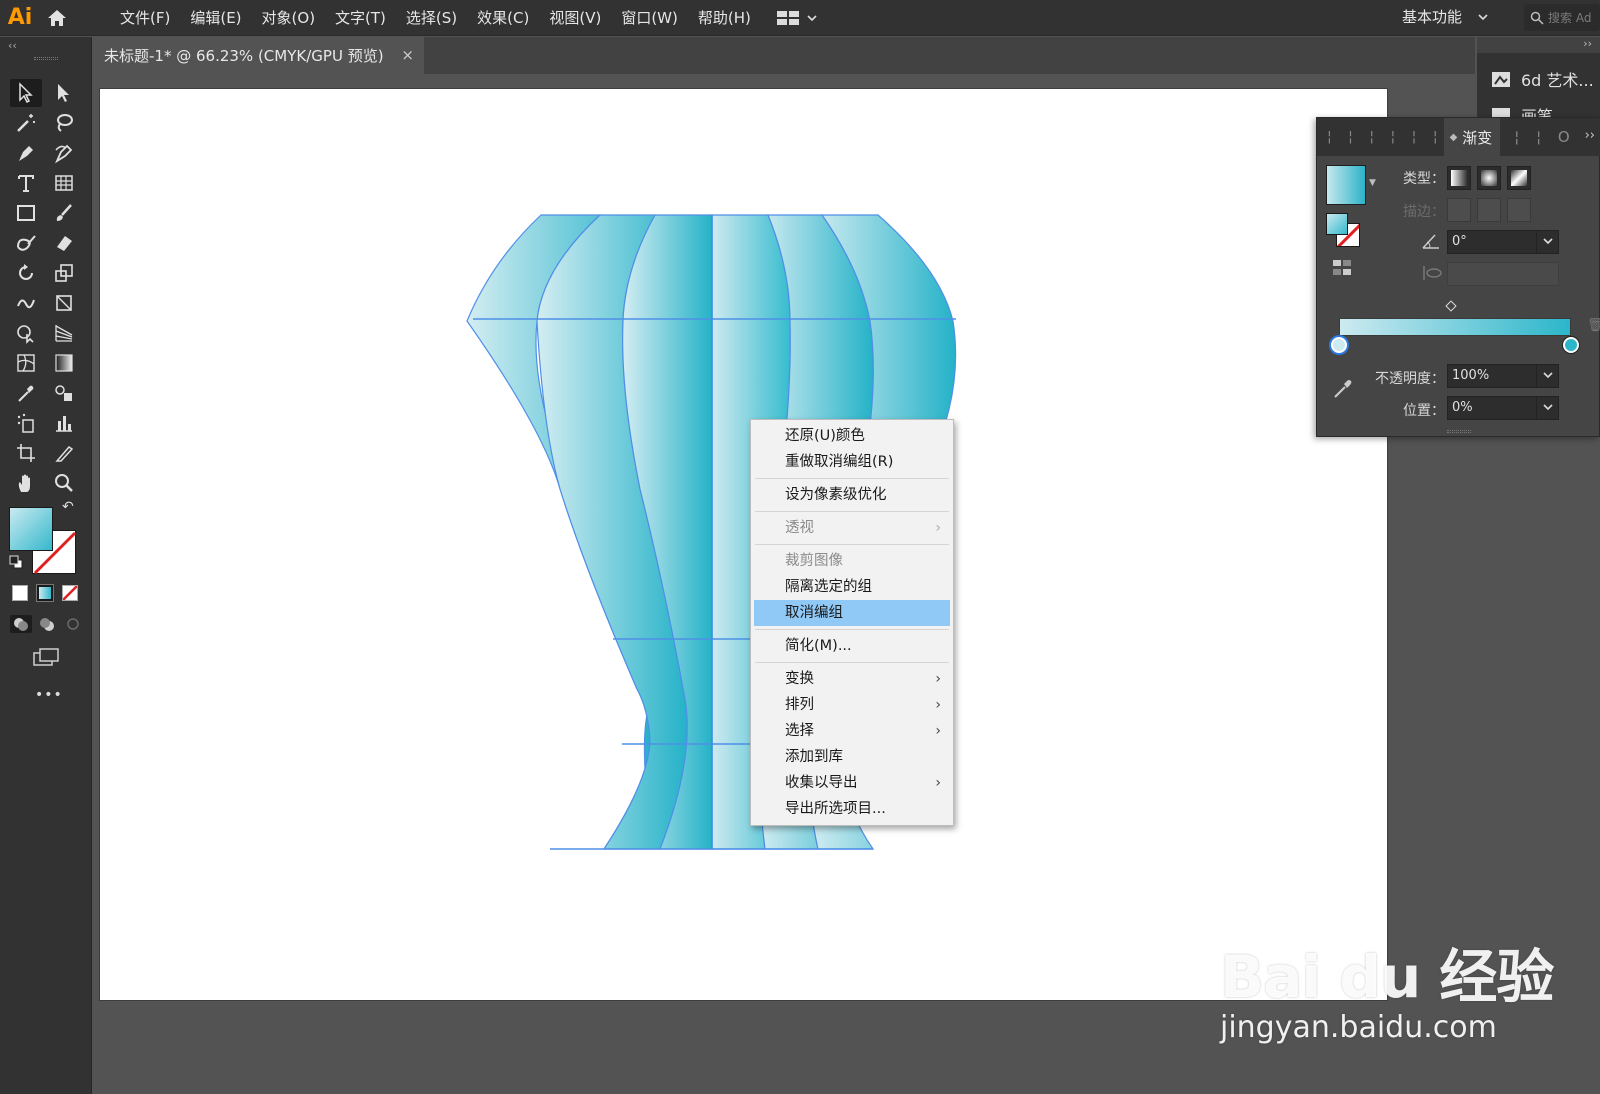 The height and width of the screenshot is (1094, 1600). What do you see at coordinates (64, 483) in the screenshot?
I see `zoom-tool-icon` at bounding box center [64, 483].